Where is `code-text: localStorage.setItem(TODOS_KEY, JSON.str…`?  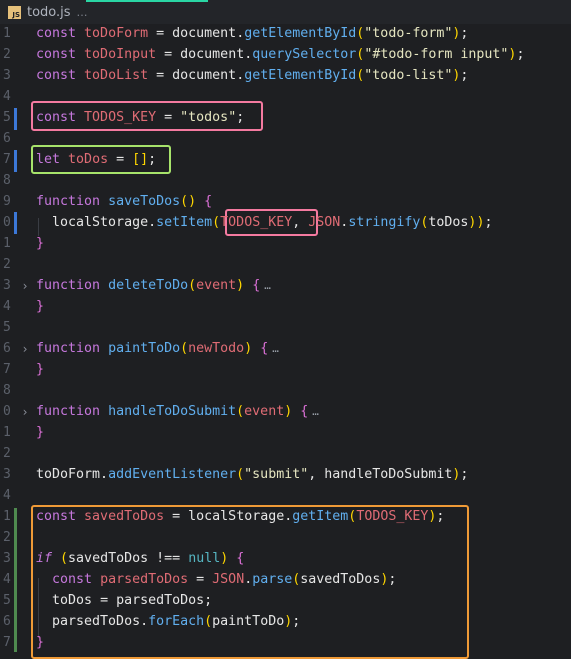
code-text: localStorage.setItem(TODOS_KEY, JSON.str… is located at coordinates (272, 222).